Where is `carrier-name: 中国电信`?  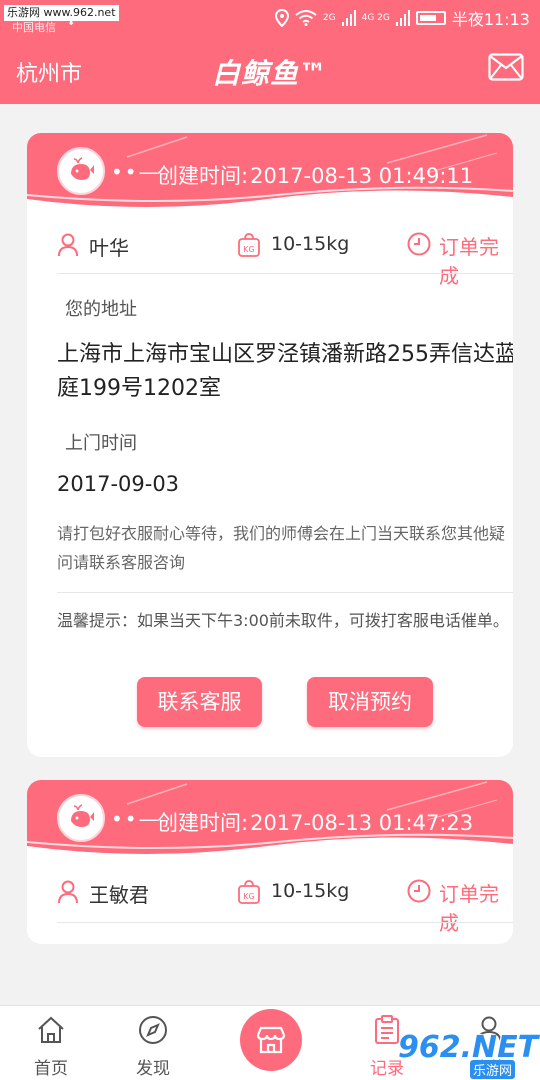 carrier-name: 中国电信 is located at coordinates (34, 27).